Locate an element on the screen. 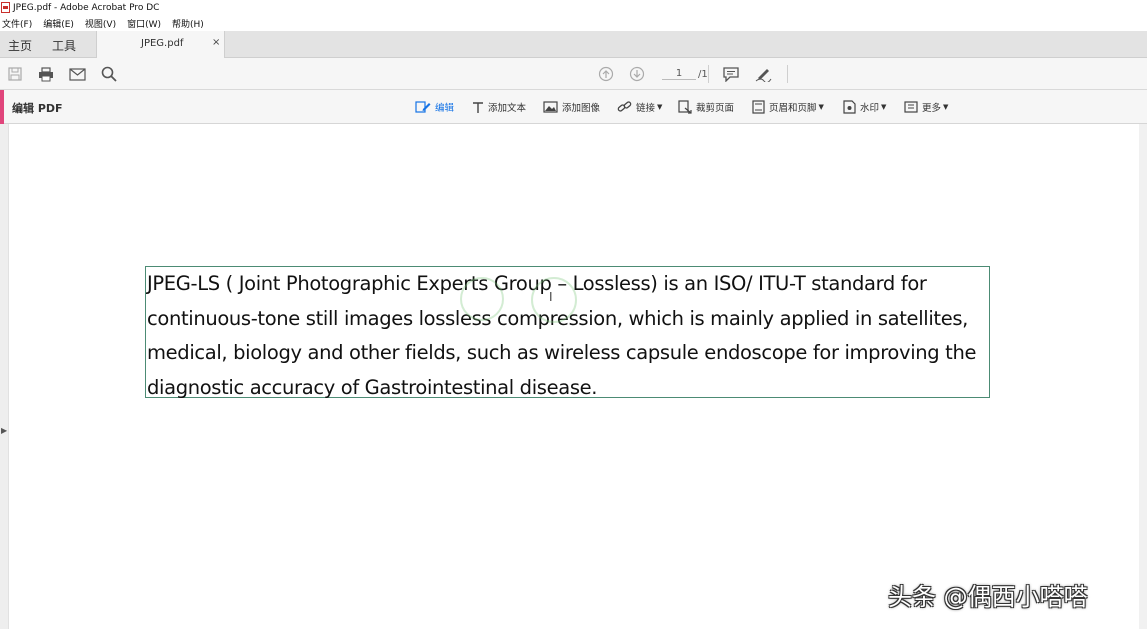 The image size is (1147, 629). header-footer-button: 页眉和页脚 ▼ is located at coordinates (788, 107).